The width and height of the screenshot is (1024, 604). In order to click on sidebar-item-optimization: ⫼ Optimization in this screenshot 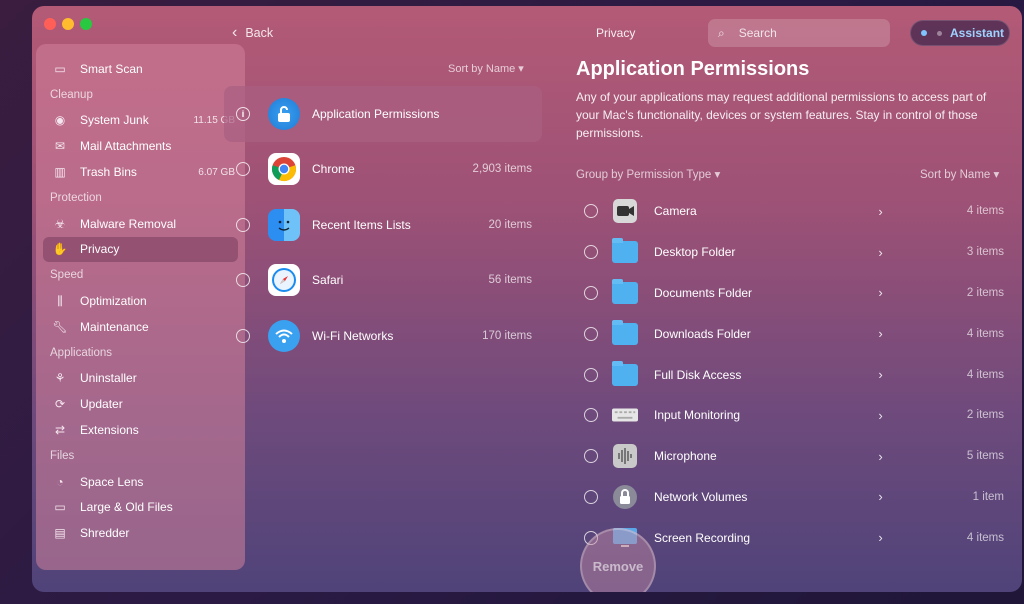, I will do `click(140, 301)`.